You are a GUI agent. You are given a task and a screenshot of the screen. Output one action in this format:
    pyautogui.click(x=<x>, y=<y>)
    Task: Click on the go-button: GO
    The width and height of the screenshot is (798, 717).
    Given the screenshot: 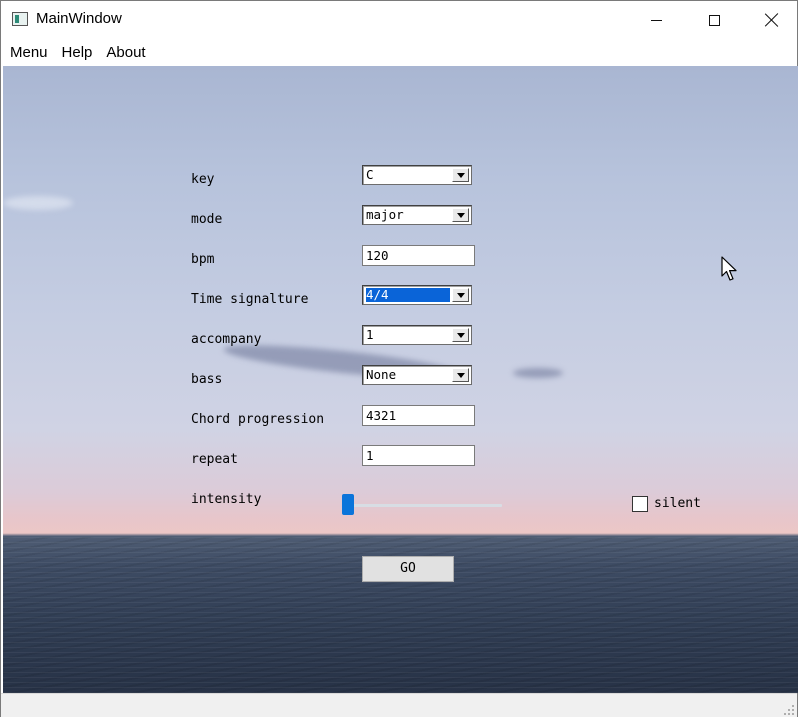 What is the action you would take?
    pyautogui.click(x=408, y=569)
    